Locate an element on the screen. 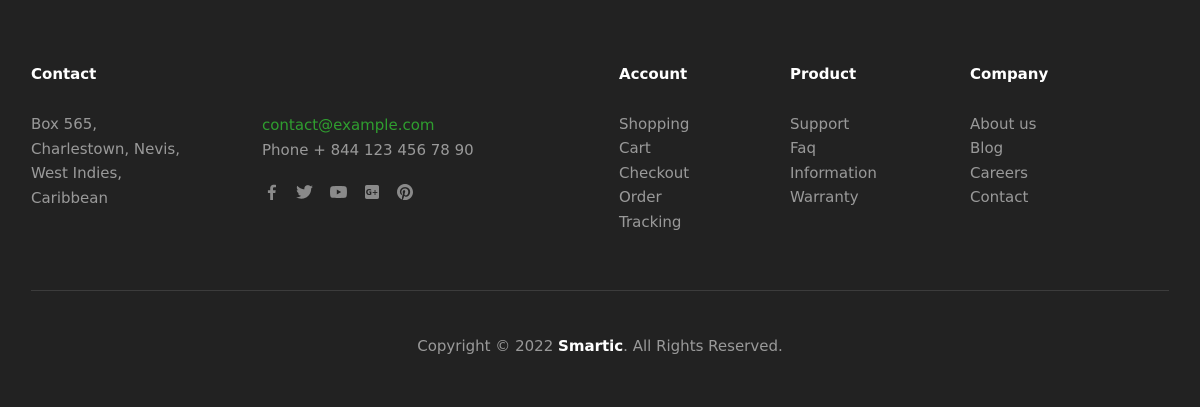 Image resolution: width=1200 pixels, height=407 pixels. list-item: Cart is located at coordinates (654, 148).